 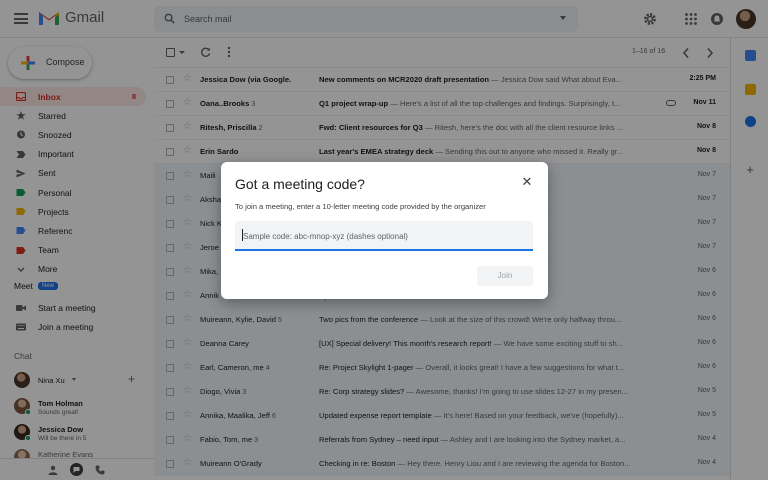 I want to click on meeting-code-field, so click(x=384, y=236).